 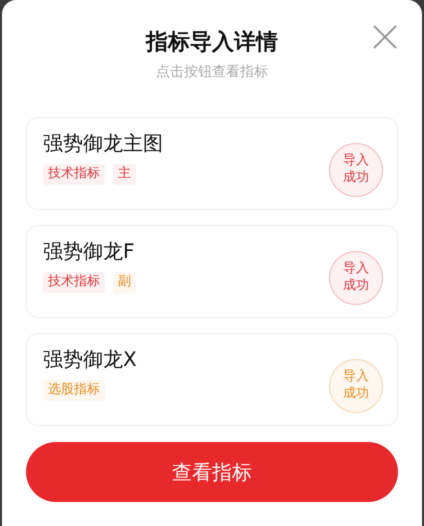 I want to click on indicator-name: 强势御龙F, so click(x=89, y=251).